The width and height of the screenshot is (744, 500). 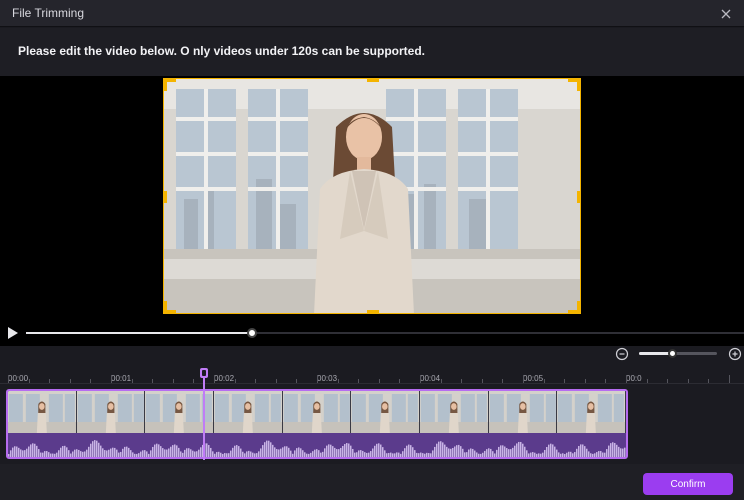 What do you see at coordinates (672, 353) in the screenshot?
I see `zoom-slider-knob` at bounding box center [672, 353].